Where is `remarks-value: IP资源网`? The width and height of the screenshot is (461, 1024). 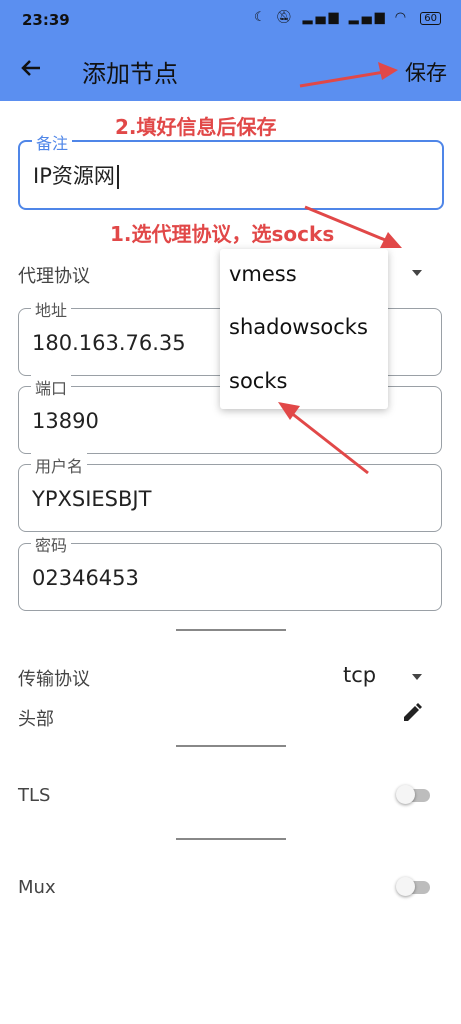 remarks-value: IP资源网 is located at coordinates (74, 176).